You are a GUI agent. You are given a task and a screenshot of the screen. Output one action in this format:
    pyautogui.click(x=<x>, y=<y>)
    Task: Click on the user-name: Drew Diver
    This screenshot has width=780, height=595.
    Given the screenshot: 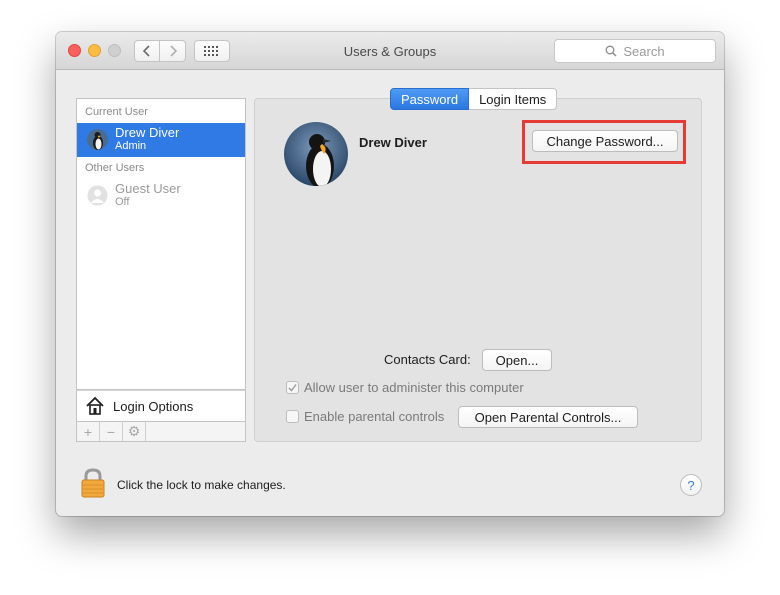 What is the action you would take?
    pyautogui.click(x=147, y=132)
    